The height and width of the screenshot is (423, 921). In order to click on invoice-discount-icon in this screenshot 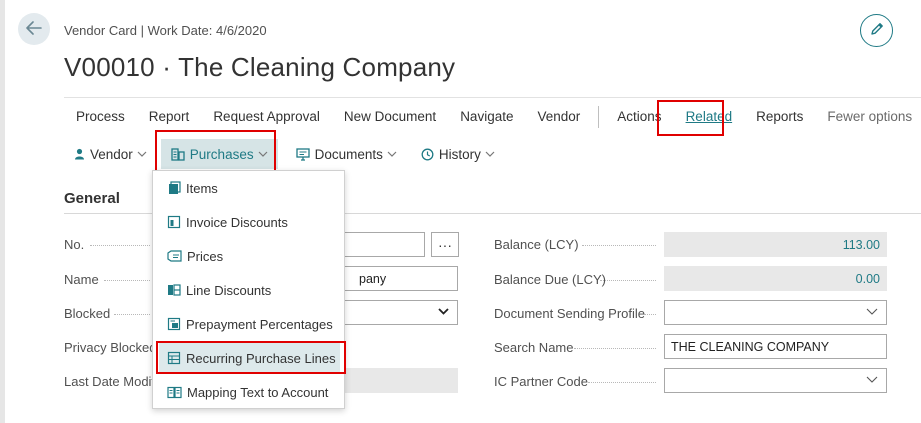, I will do `click(174, 222)`.